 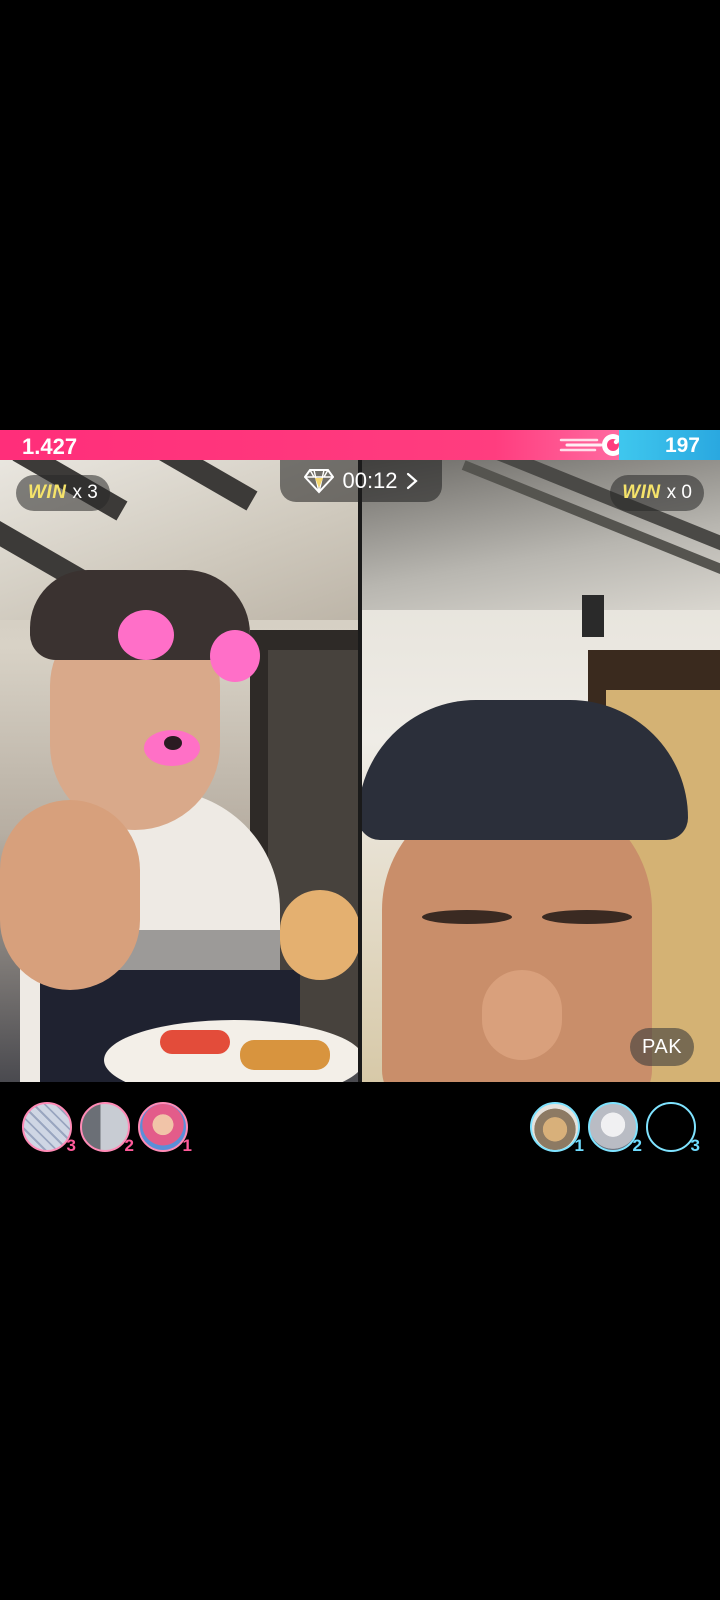 I want to click on battle-score-bar: 1.427 197, so click(x=360, y=445).